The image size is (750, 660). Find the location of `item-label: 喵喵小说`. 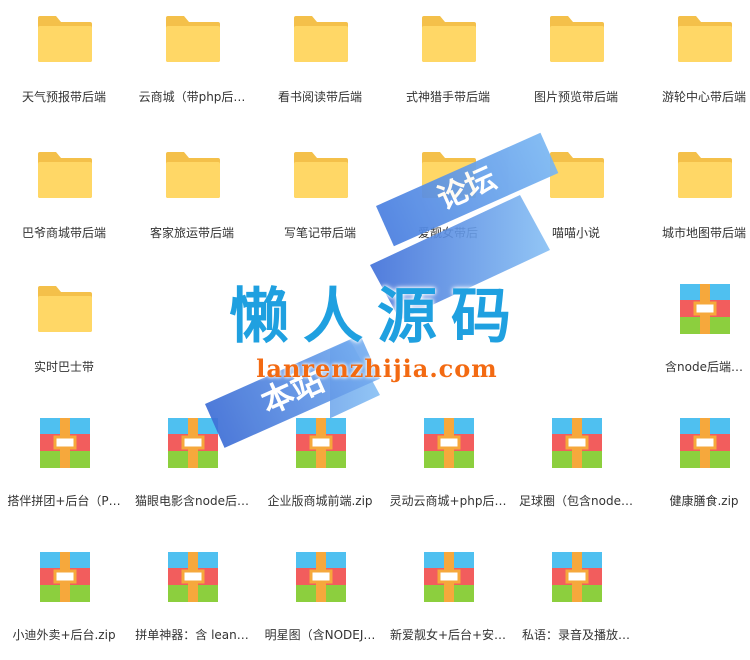

item-label: 喵喵小说 is located at coordinates (575, 233).